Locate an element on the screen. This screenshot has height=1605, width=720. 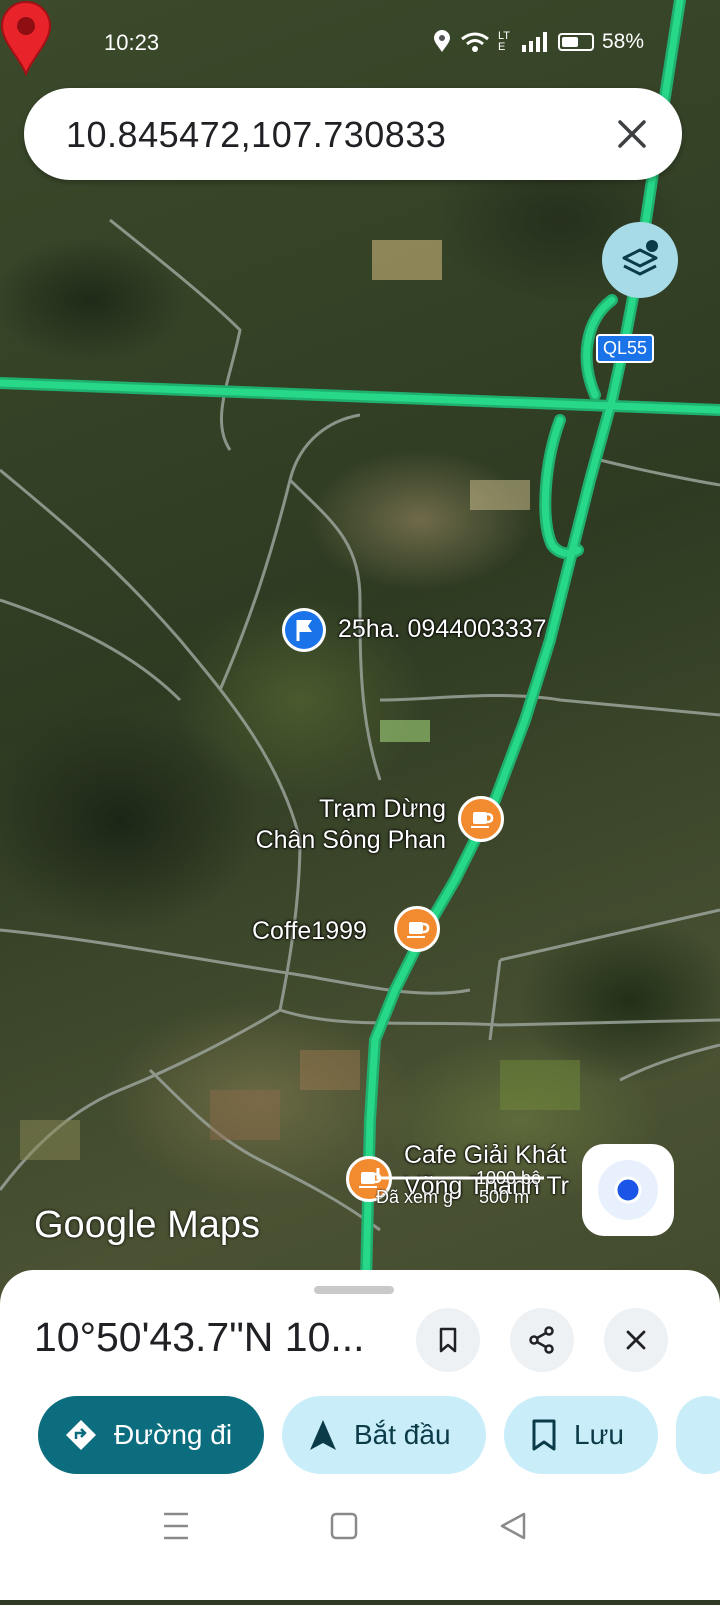
save-bookmark-button is located at coordinates (448, 1340).